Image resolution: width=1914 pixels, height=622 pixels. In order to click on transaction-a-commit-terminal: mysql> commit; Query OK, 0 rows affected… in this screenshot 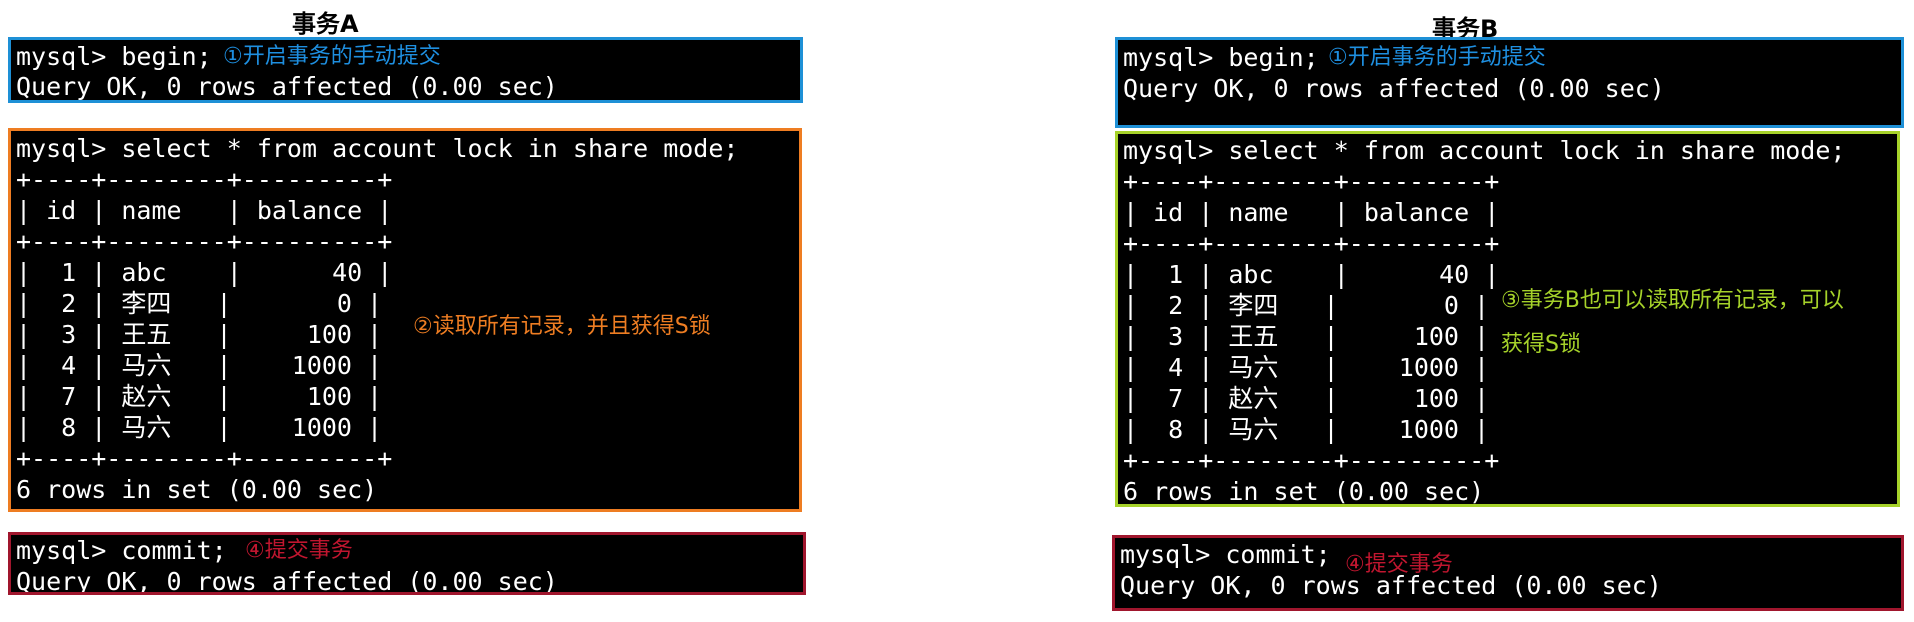, I will do `click(407, 563)`.